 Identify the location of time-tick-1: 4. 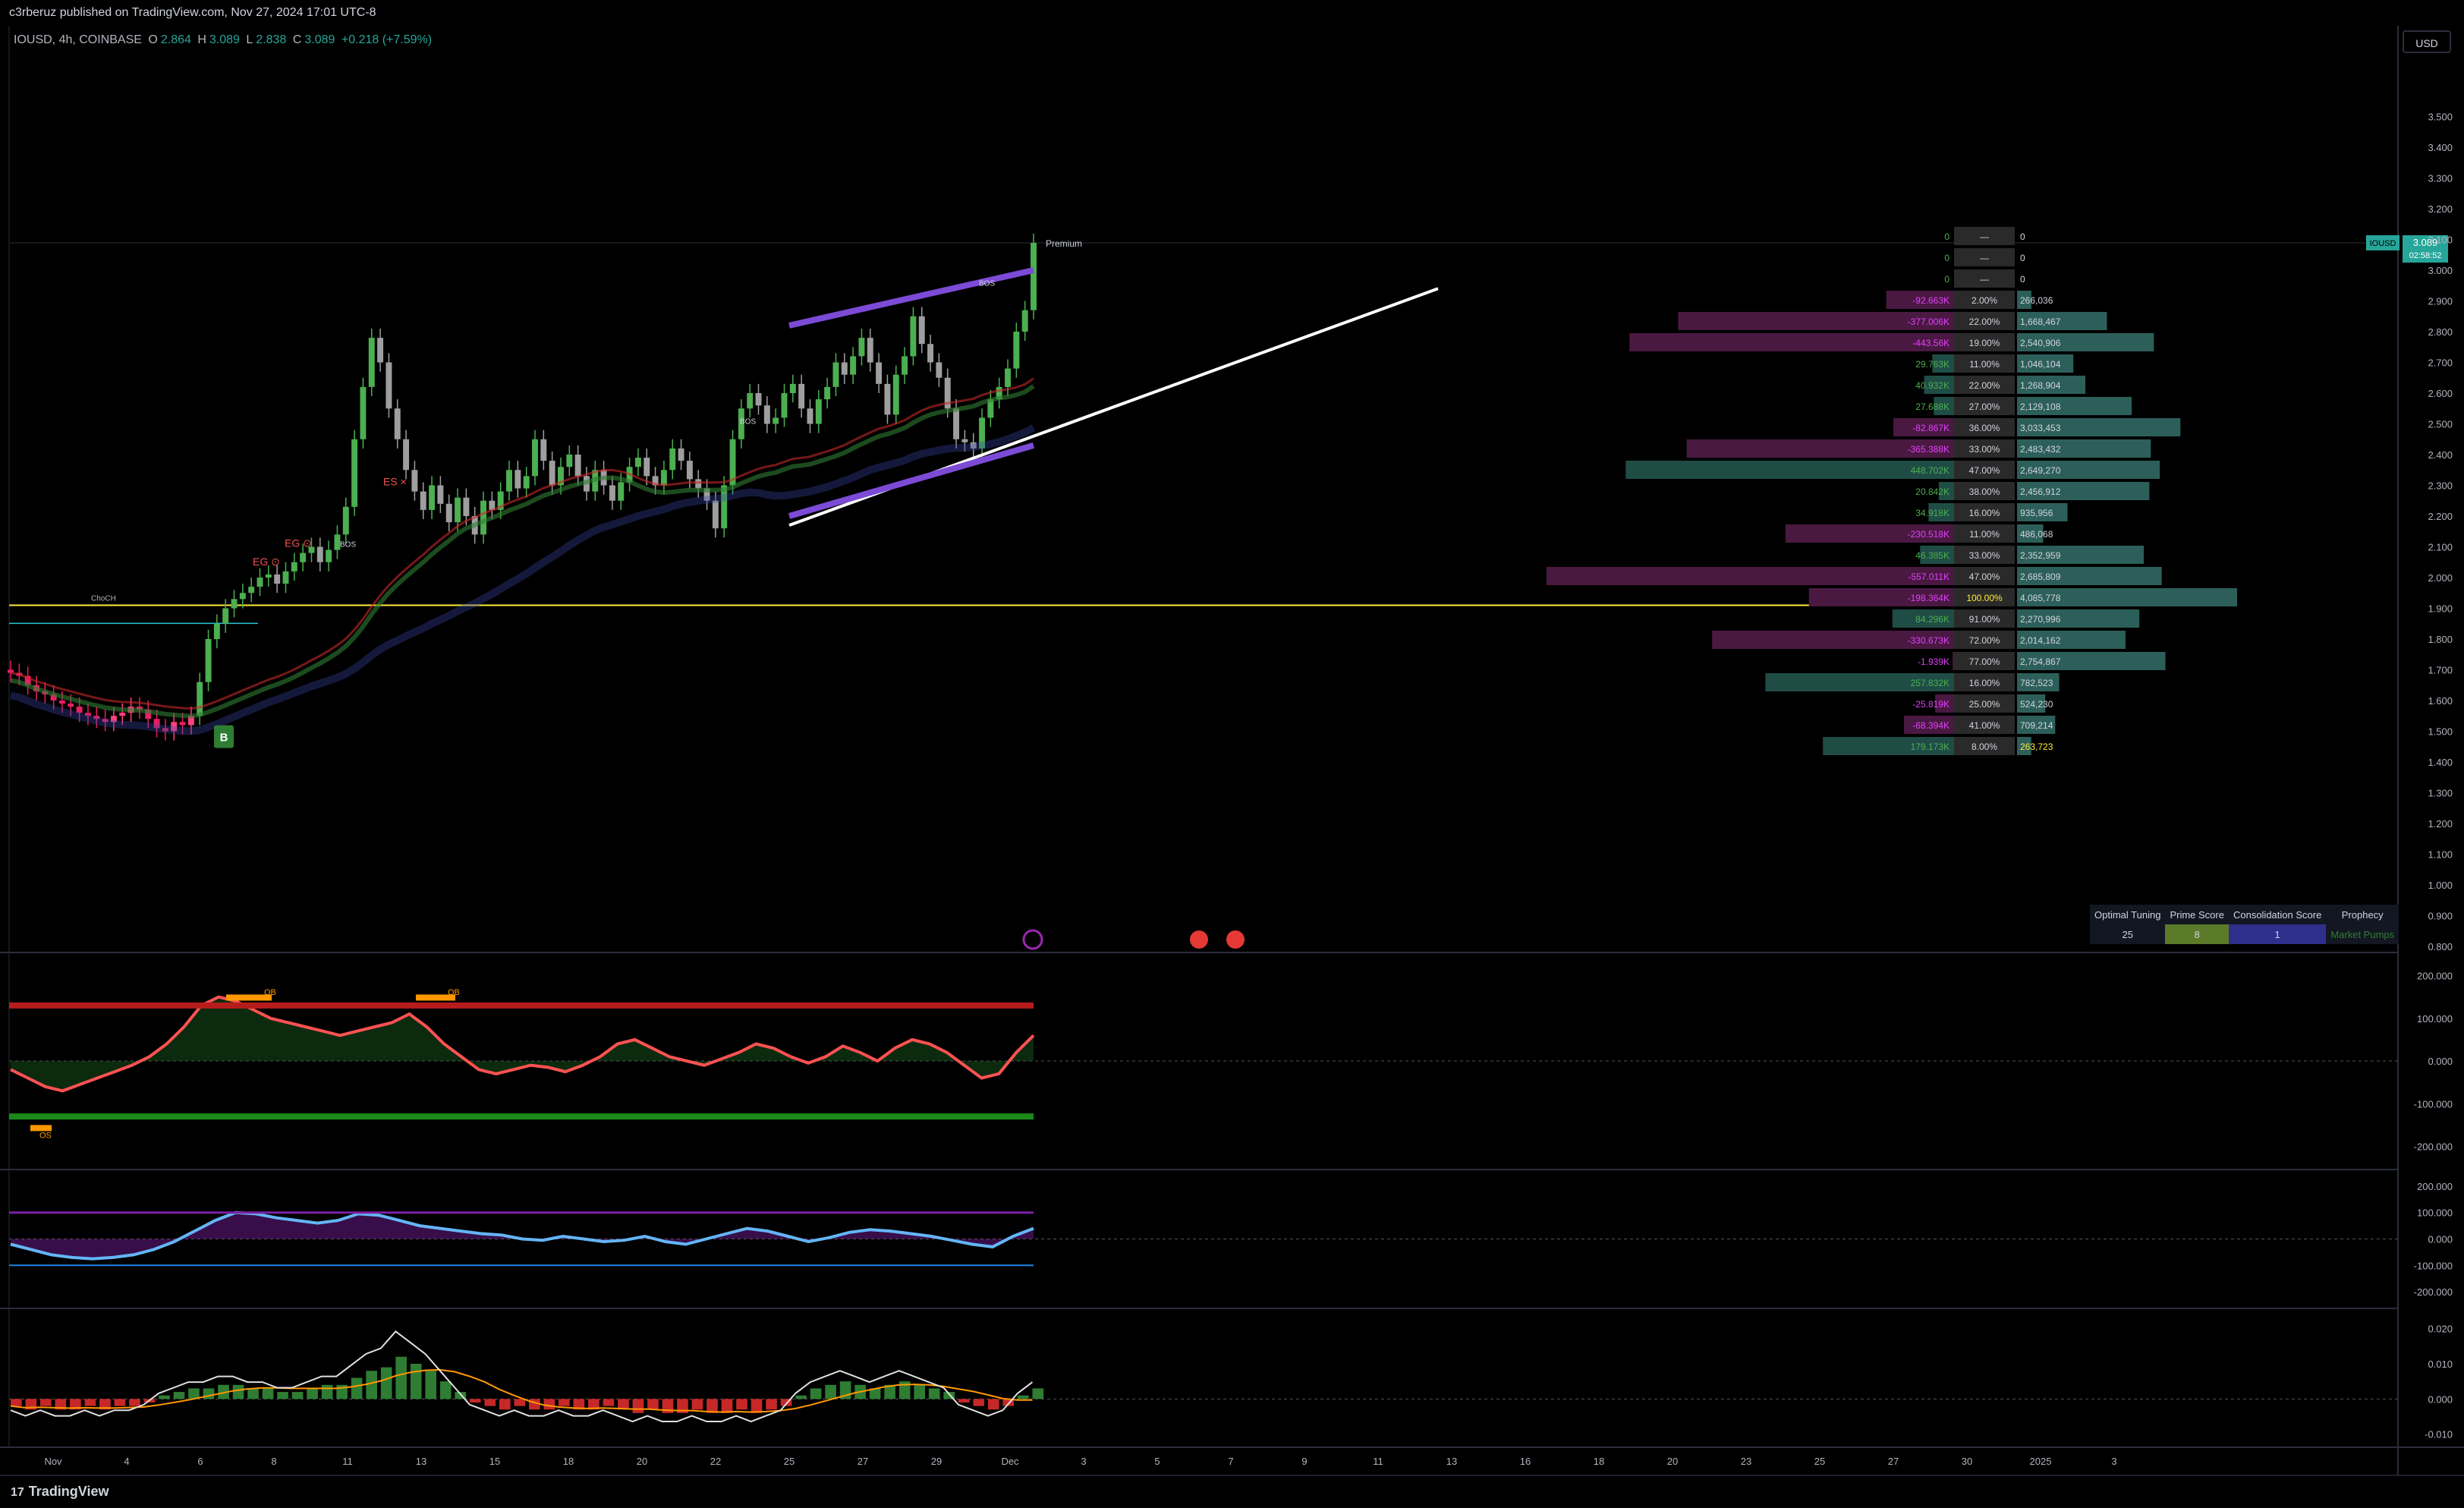
(127, 1462).